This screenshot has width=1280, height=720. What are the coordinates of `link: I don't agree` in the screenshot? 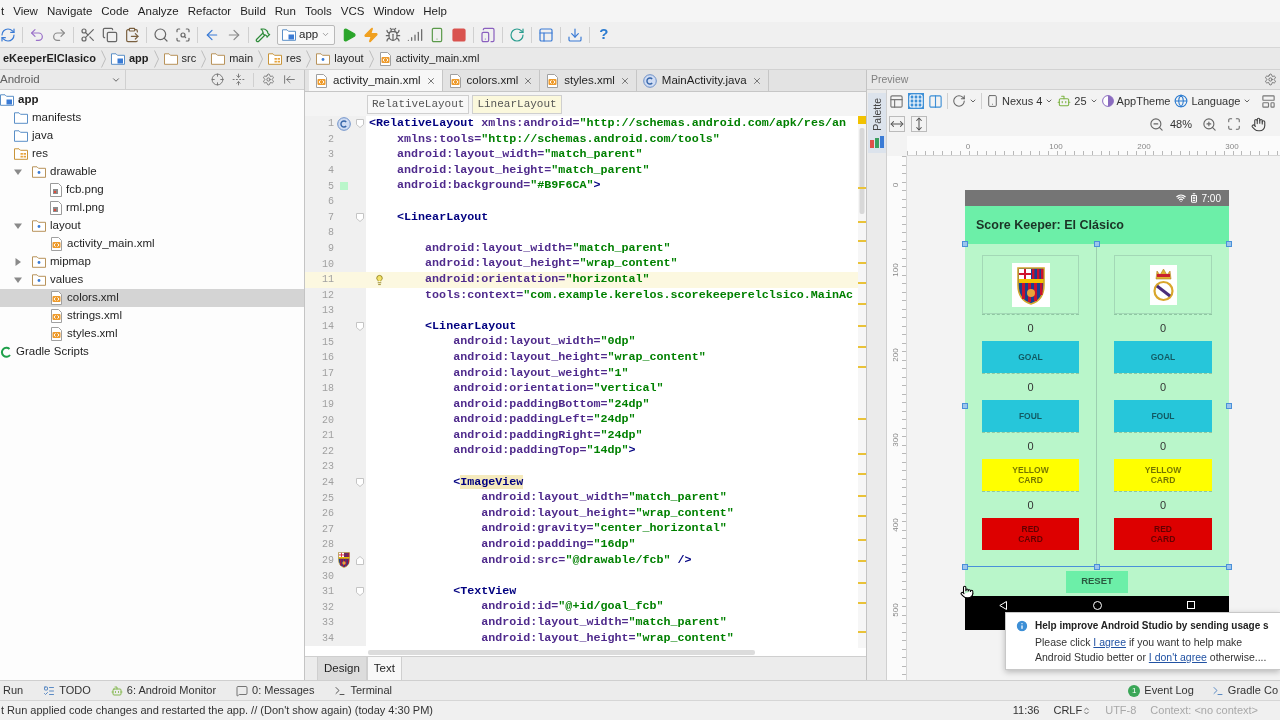 It's located at (1177, 657).